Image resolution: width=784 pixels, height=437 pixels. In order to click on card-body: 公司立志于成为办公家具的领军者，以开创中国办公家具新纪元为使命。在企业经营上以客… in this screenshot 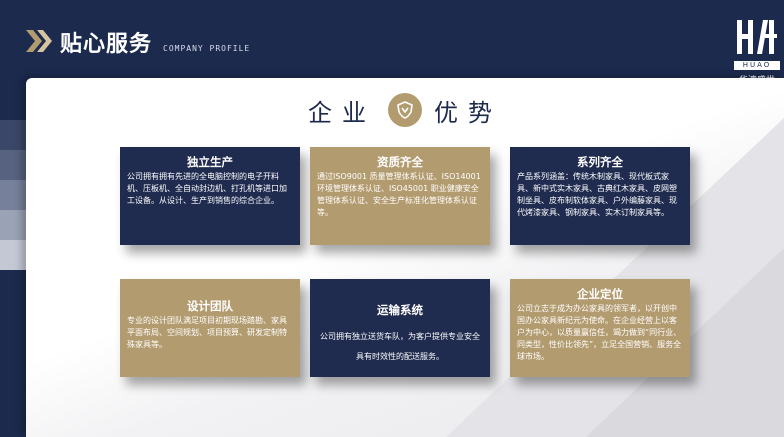, I will do `click(599, 332)`.